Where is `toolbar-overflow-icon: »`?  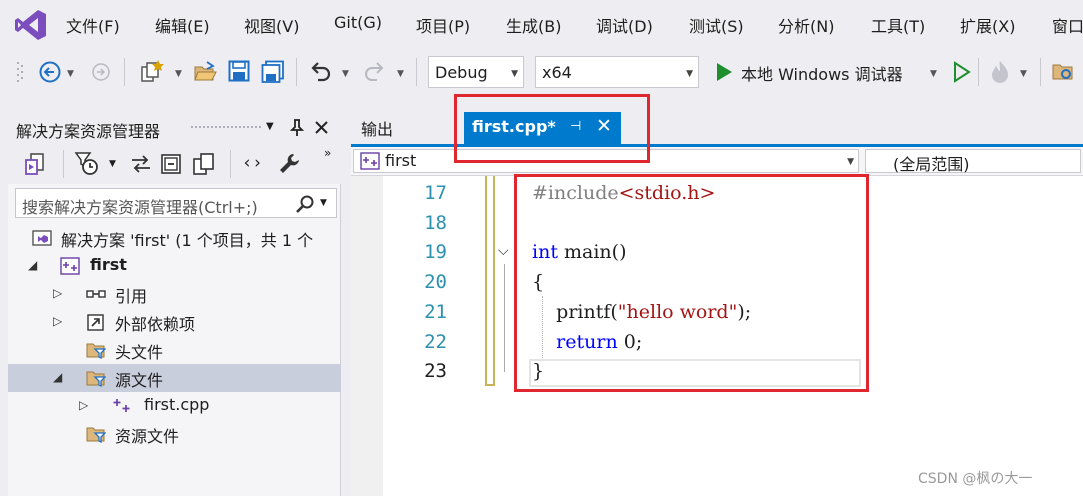
toolbar-overflow-icon: » is located at coordinates (327, 153).